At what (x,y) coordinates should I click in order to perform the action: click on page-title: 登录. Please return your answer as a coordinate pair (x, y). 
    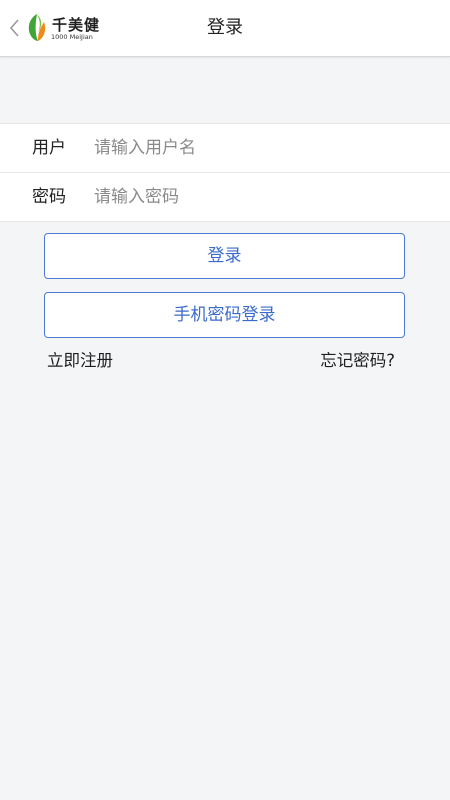
    Looking at the image, I should click on (225, 27).